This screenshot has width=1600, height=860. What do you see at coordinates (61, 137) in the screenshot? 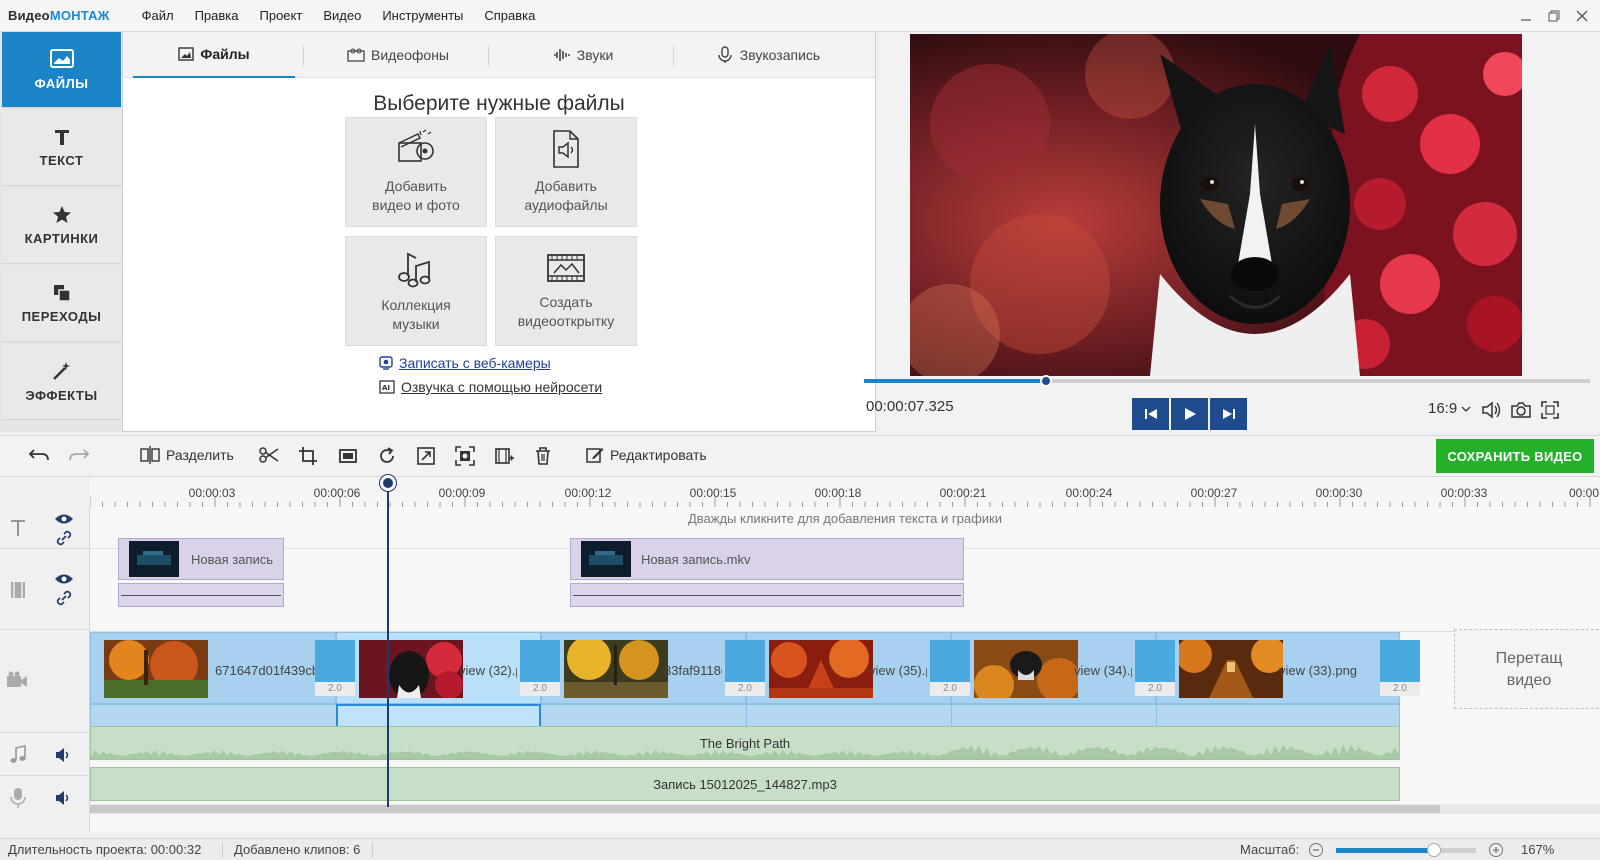
I see `text-icon` at bounding box center [61, 137].